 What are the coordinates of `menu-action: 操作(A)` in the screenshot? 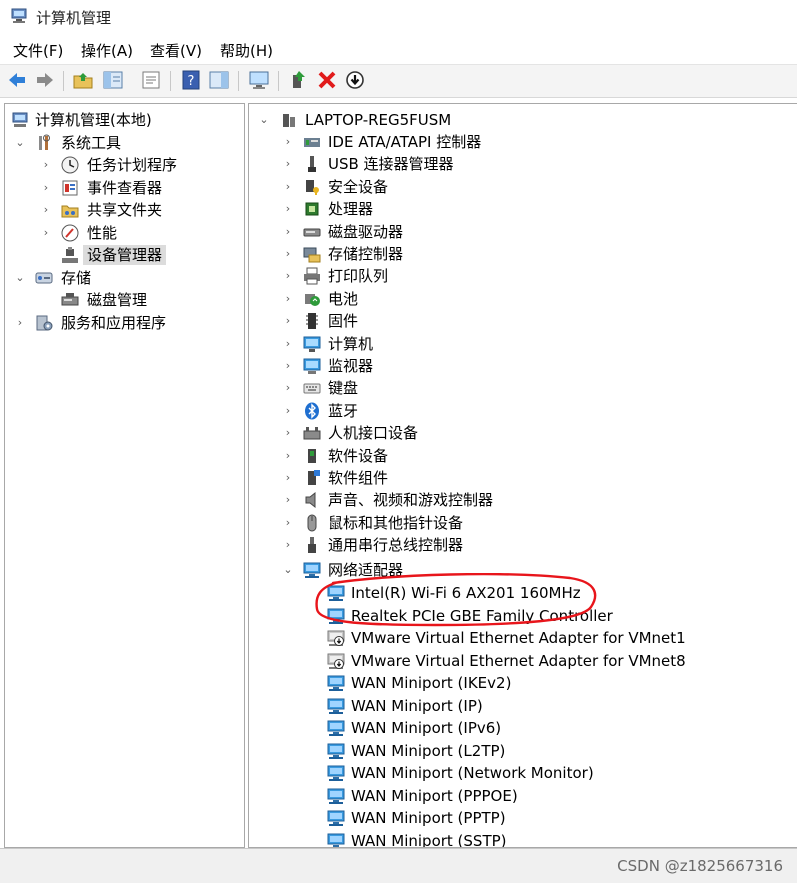 It's located at (107, 50).